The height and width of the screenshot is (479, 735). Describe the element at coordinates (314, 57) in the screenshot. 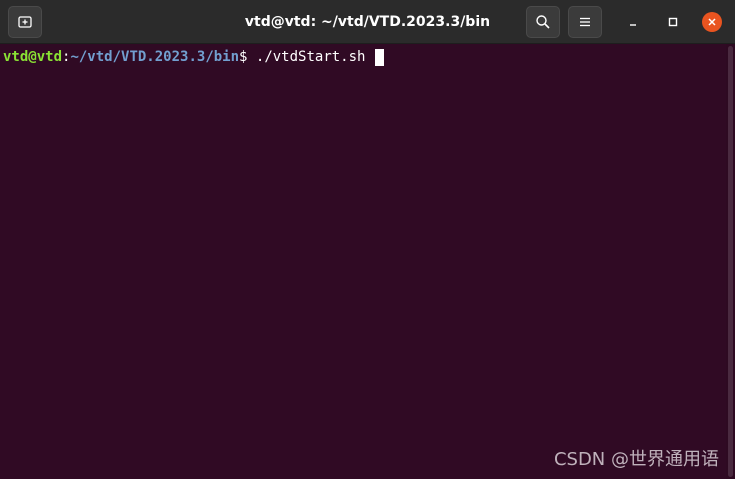

I see `command-text: ./vtdStart.sh` at that location.